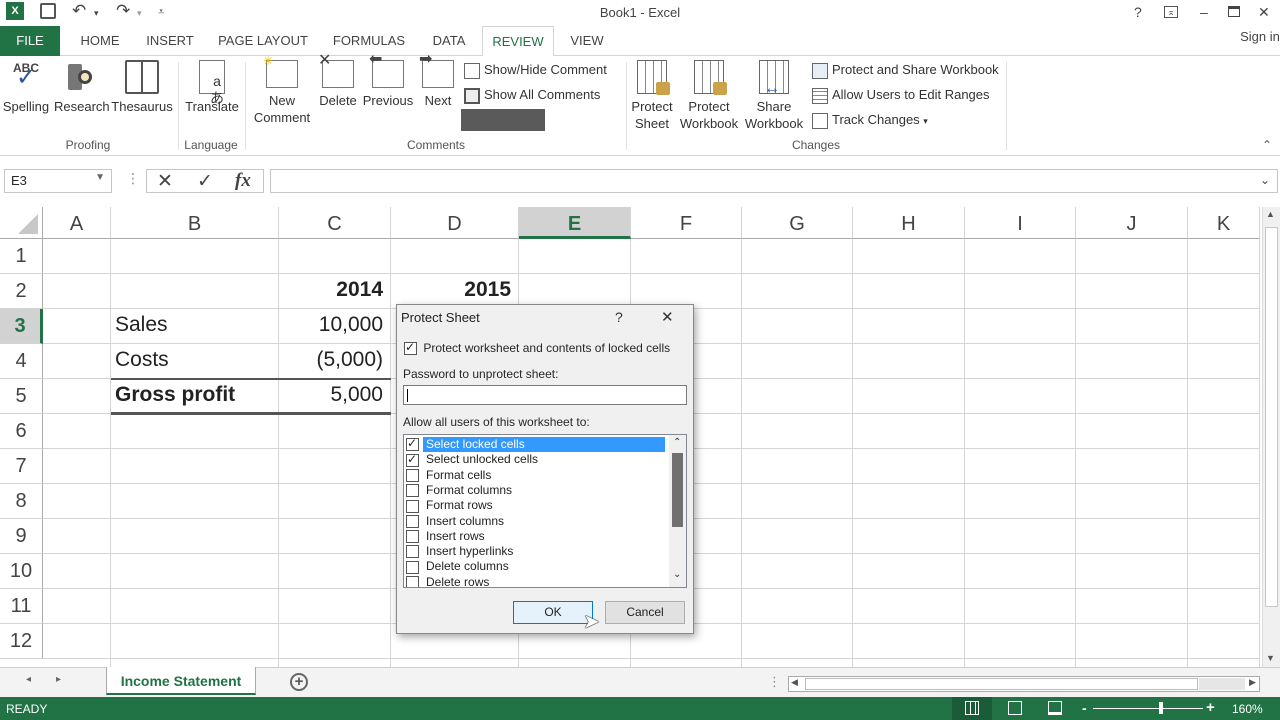  What do you see at coordinates (1020, 223) in the screenshot?
I see `column-header-i: I` at bounding box center [1020, 223].